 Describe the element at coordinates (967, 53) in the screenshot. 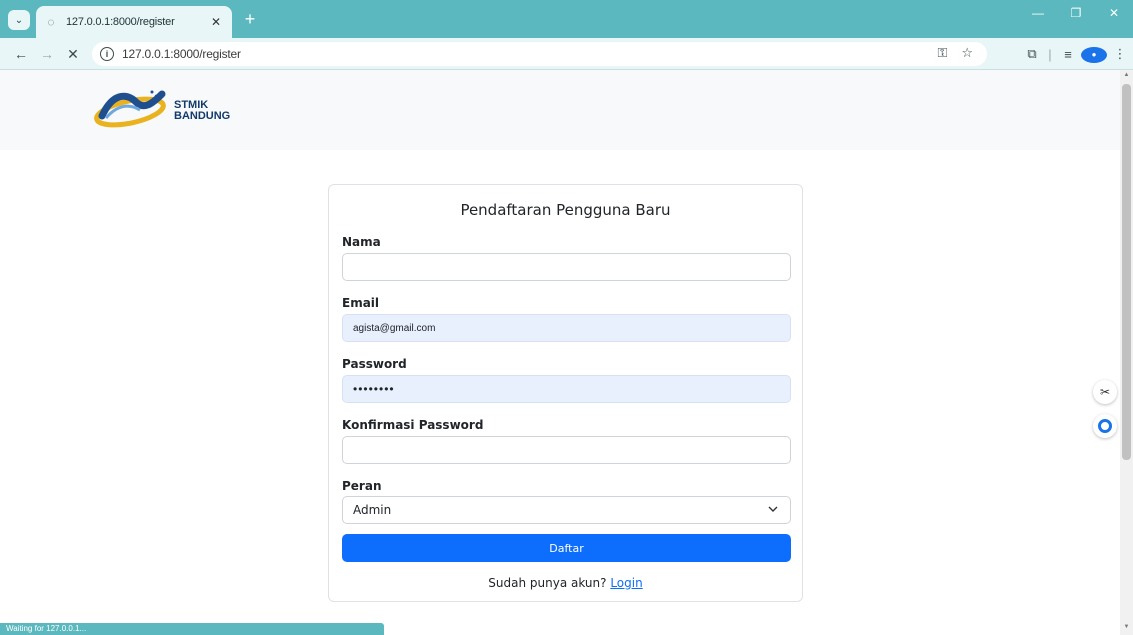

I see `star-icon: ☆` at that location.